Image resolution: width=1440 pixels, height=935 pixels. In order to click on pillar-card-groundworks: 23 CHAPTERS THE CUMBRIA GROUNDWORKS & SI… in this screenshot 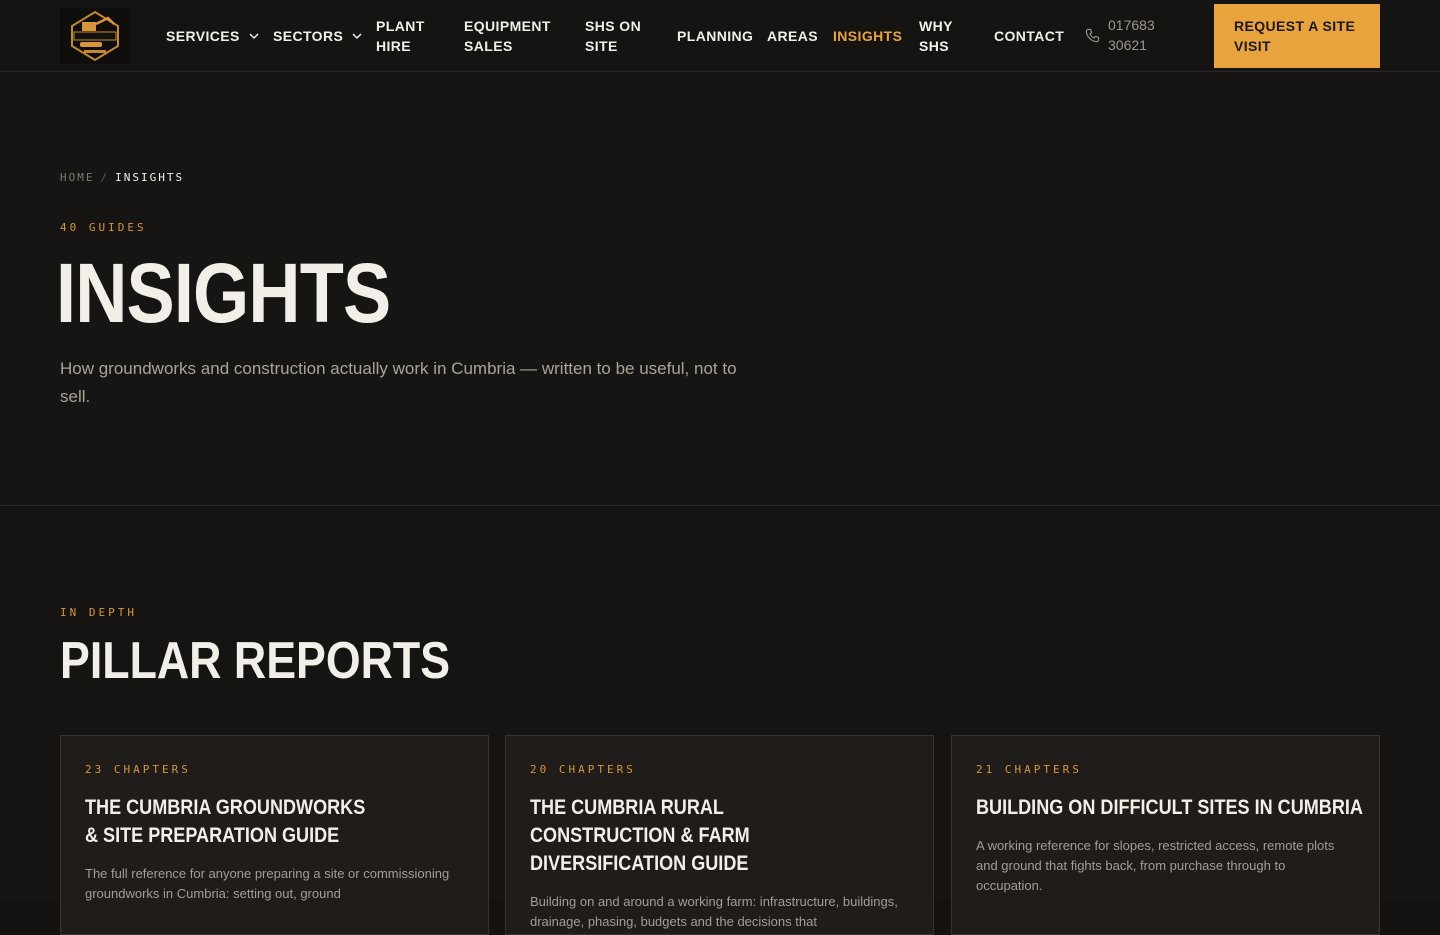, I will do `click(274, 835)`.